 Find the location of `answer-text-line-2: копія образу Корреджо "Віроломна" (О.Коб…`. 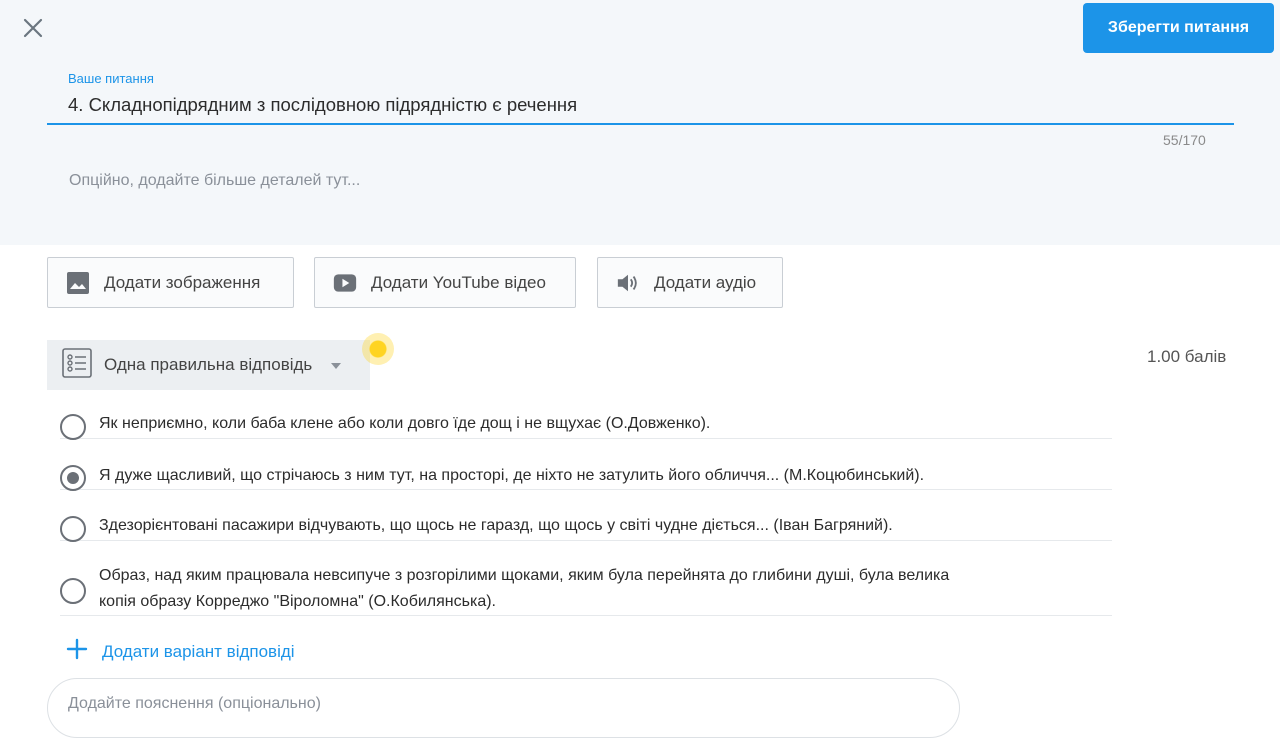

answer-text-line-2: копія образу Корреджо "Віроломна" (О.Коб… is located at coordinates (297, 602).